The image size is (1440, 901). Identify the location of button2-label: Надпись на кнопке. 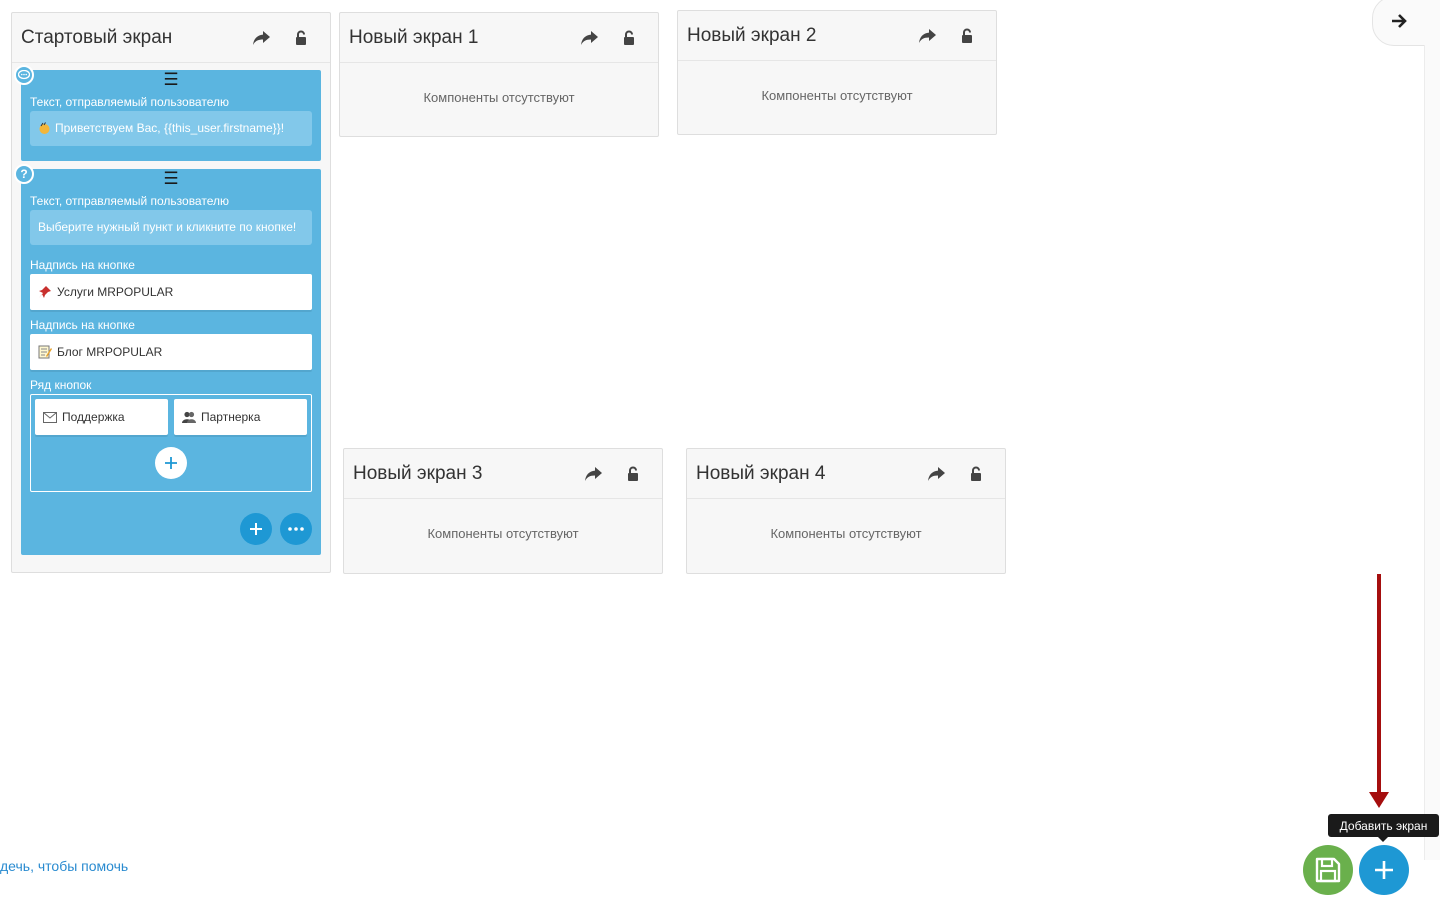
(82, 325).